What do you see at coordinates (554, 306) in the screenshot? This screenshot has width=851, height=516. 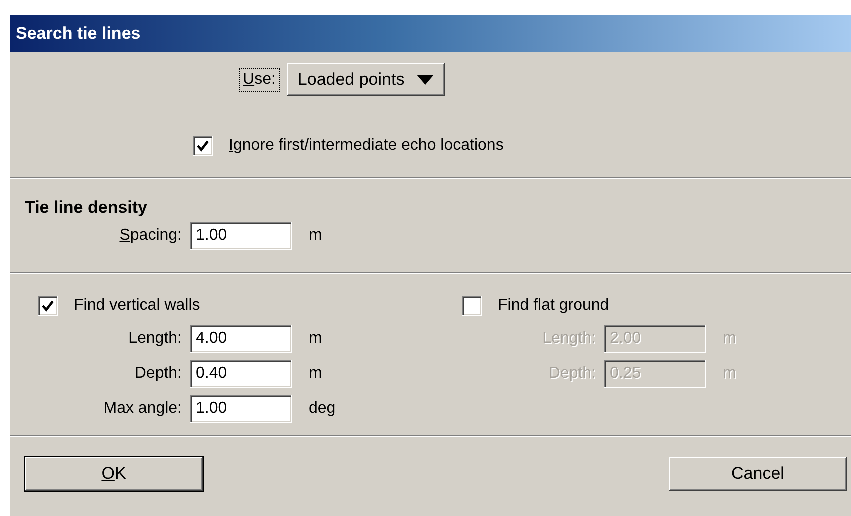 I see `checkbox-label: Find flat ground` at bounding box center [554, 306].